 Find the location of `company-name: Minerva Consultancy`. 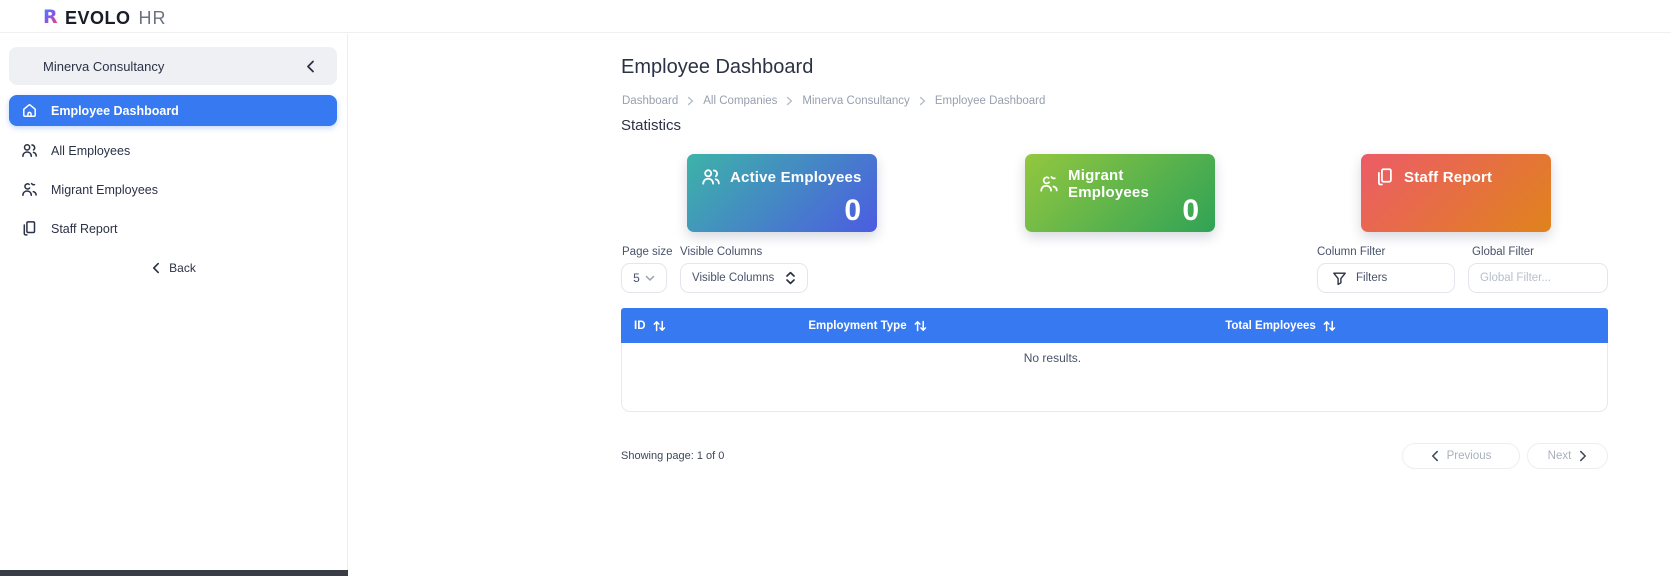

company-name: Minerva Consultancy is located at coordinates (104, 66).